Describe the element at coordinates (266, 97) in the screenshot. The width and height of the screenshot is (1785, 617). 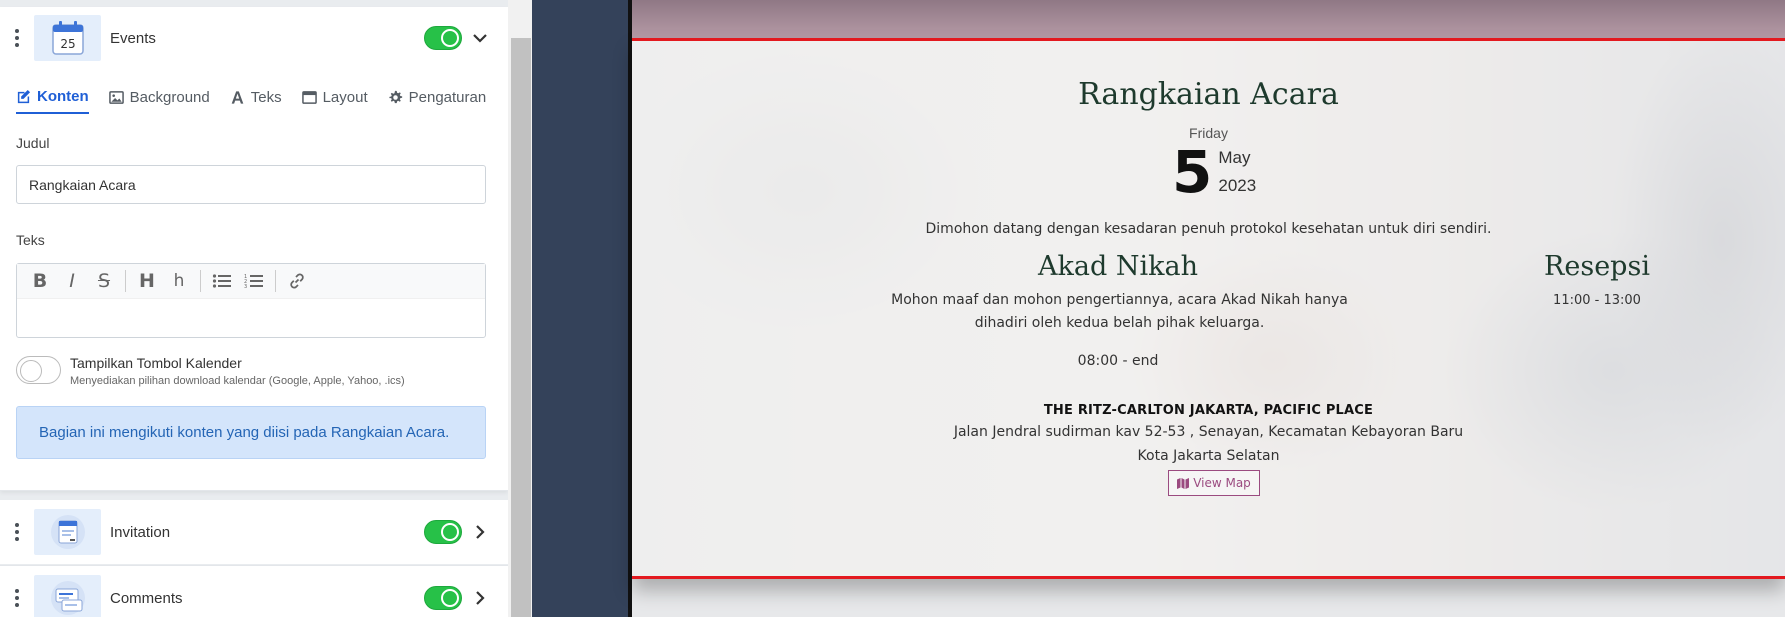
I see `tab-teks-label: Teks` at that location.